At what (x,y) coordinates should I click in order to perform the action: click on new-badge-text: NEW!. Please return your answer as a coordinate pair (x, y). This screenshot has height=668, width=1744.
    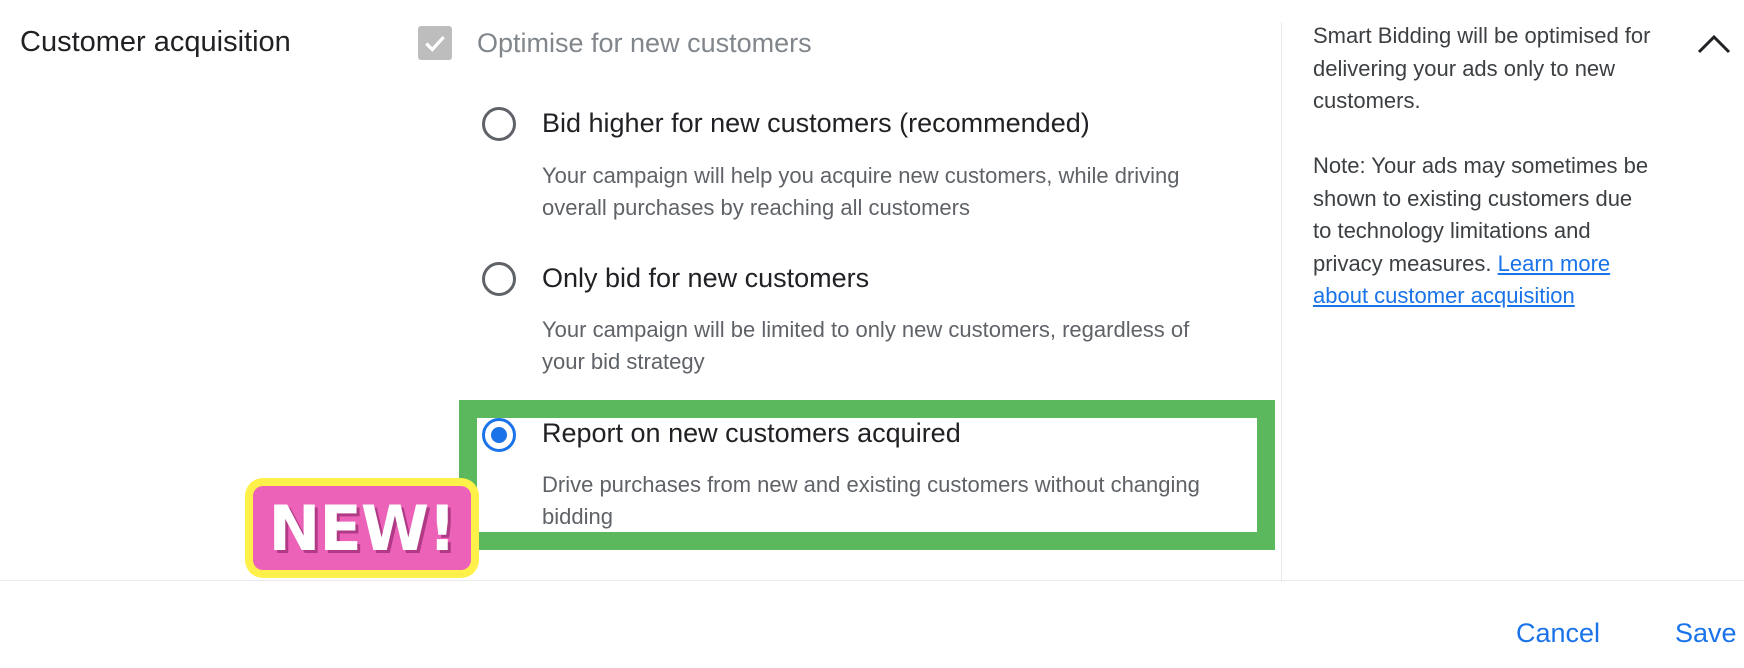
    Looking at the image, I should click on (362, 528).